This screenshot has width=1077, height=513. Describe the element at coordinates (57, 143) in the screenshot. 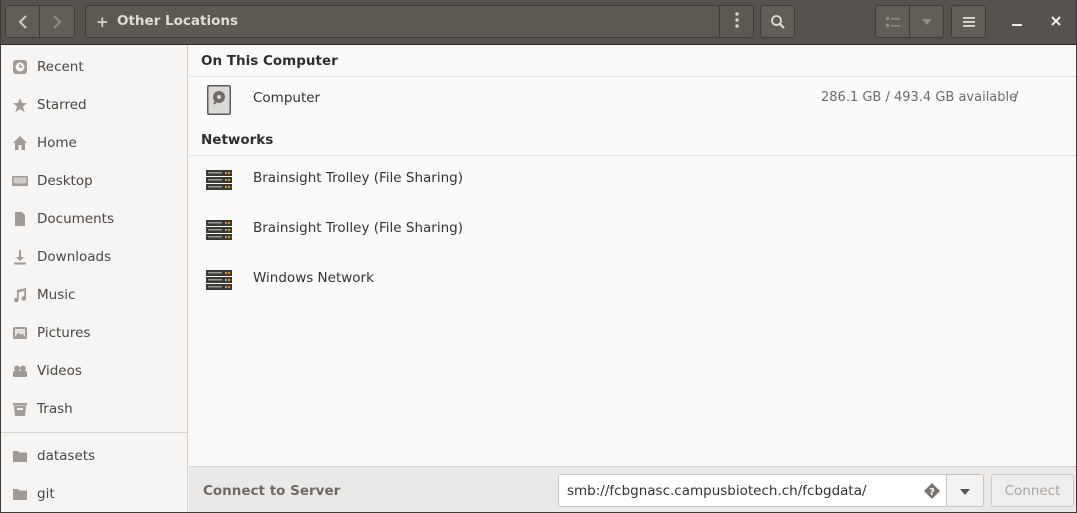

I see `sidebar-item-label: Home` at that location.